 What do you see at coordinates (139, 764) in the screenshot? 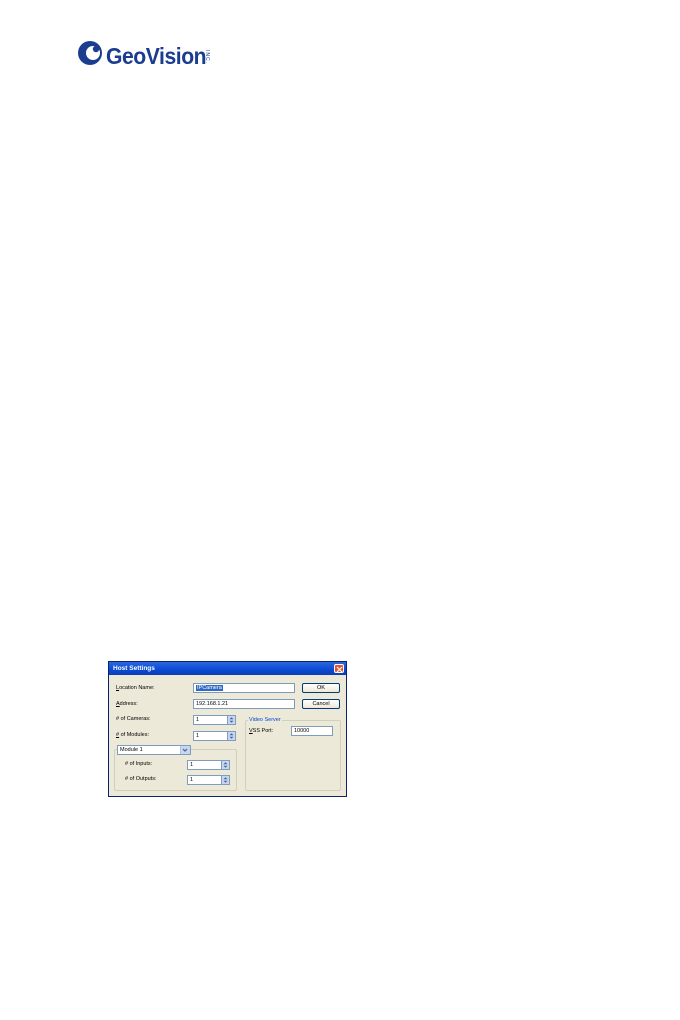
I see `inputs-label: # of Inputs:` at bounding box center [139, 764].